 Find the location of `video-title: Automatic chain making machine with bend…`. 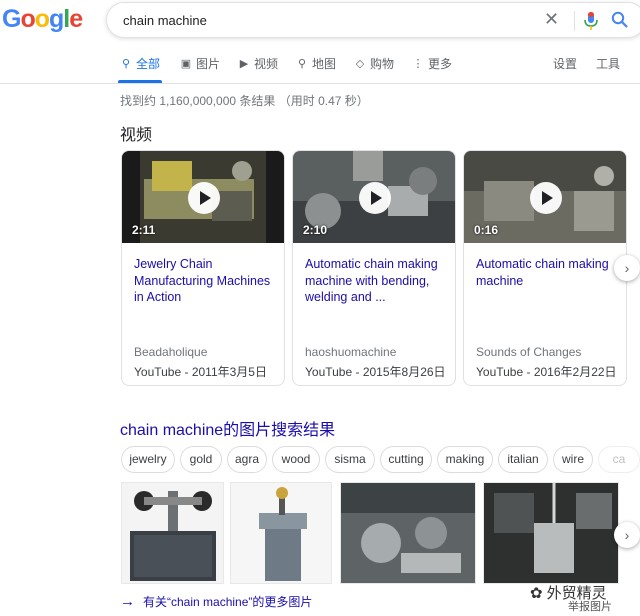

video-title: Automatic chain making machine with bend… is located at coordinates (376, 281).